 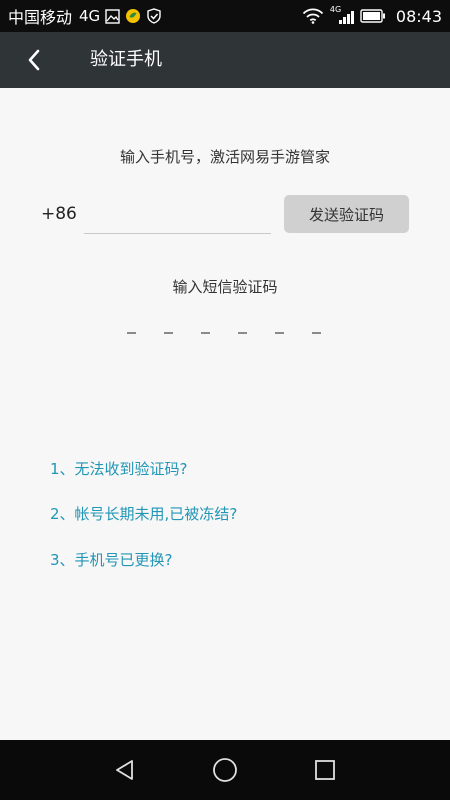 I want to click on navigation-bar, so click(x=225, y=770).